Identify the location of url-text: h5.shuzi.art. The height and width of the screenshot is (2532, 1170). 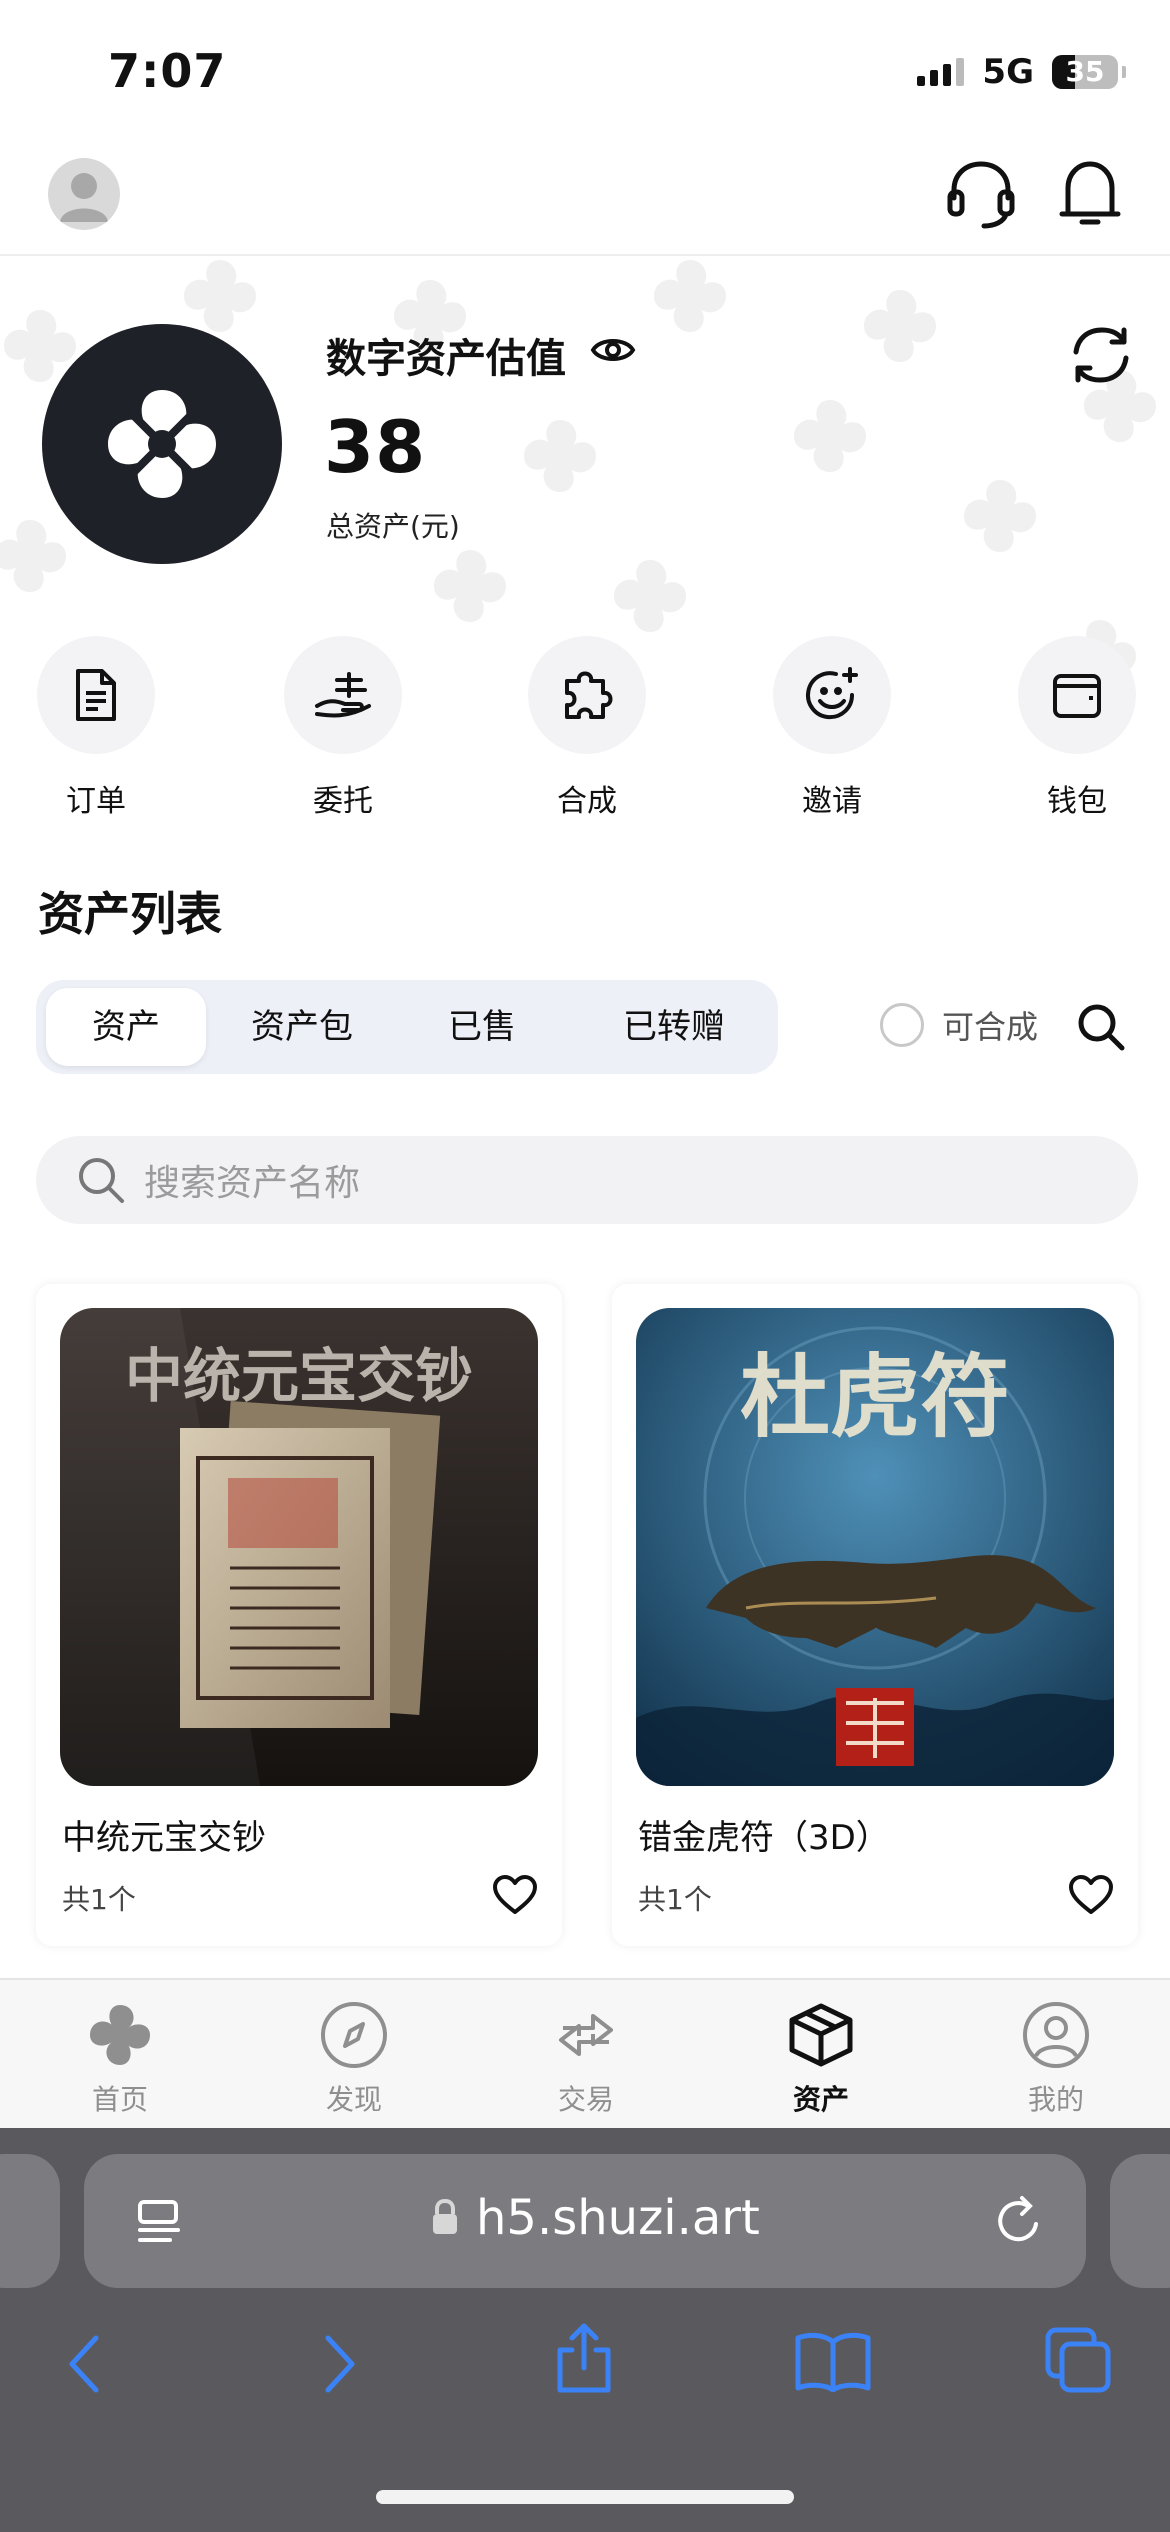
(618, 2218).